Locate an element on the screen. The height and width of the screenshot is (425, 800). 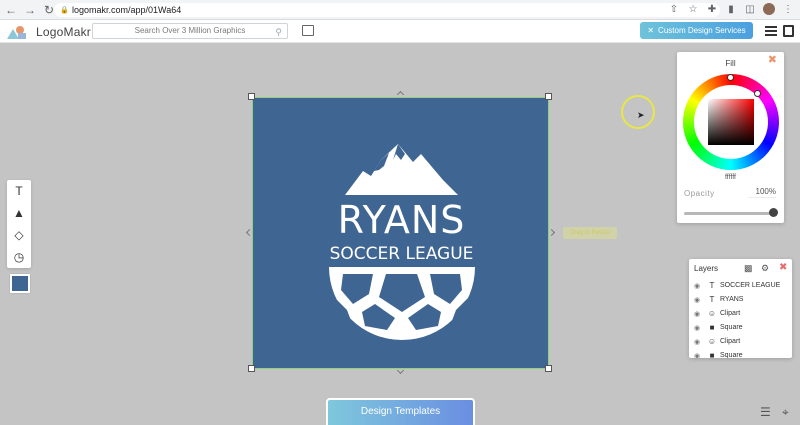
close-layers-icon: ✖ is located at coordinates (783, 267).